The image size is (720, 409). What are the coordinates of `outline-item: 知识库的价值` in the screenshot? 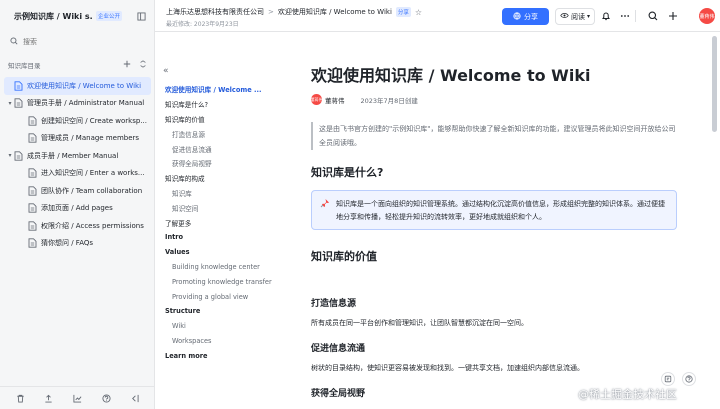 It's located at (234, 119).